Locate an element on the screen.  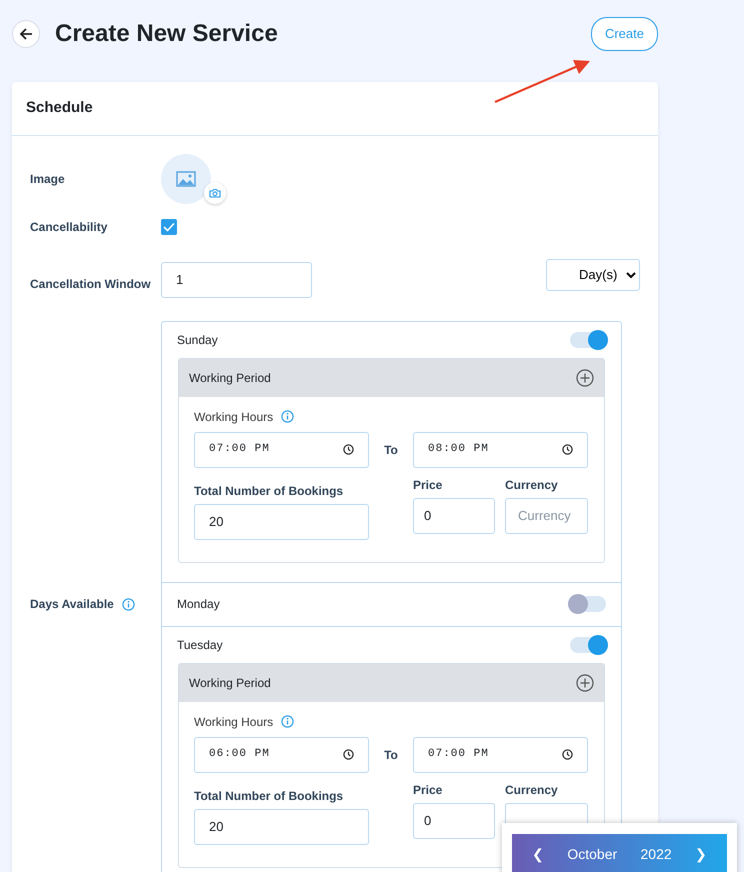
back-arrow-icon is located at coordinates (26, 34).